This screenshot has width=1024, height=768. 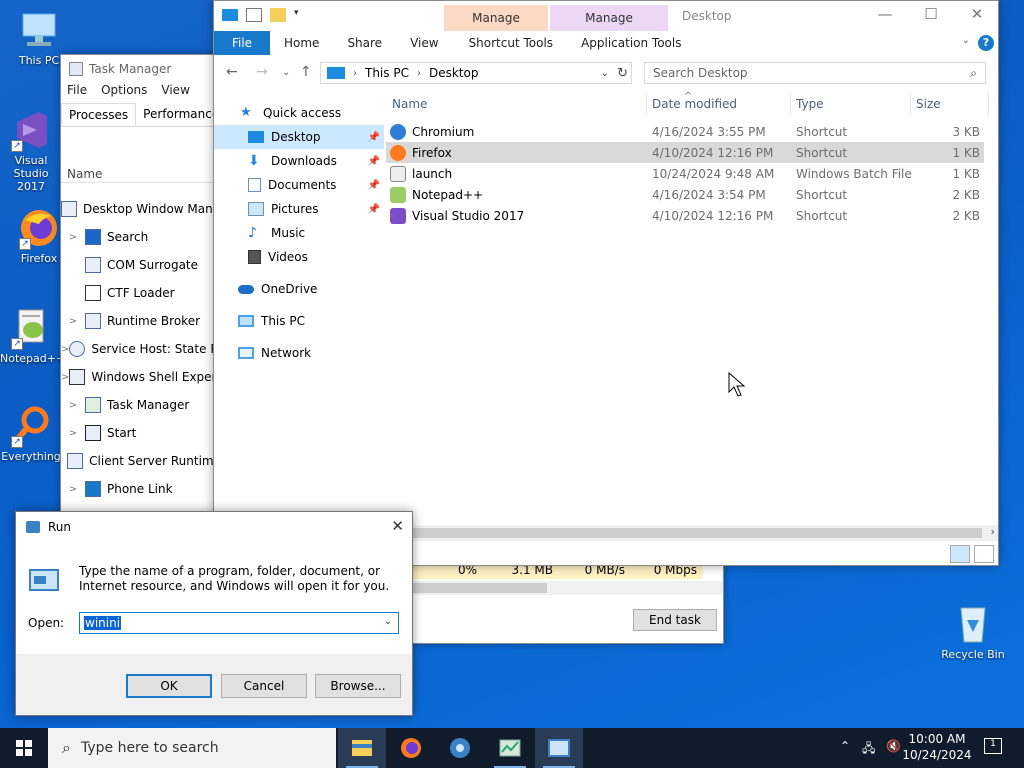 What do you see at coordinates (986, 43) in the screenshot?
I see `help-icon: ?` at bounding box center [986, 43].